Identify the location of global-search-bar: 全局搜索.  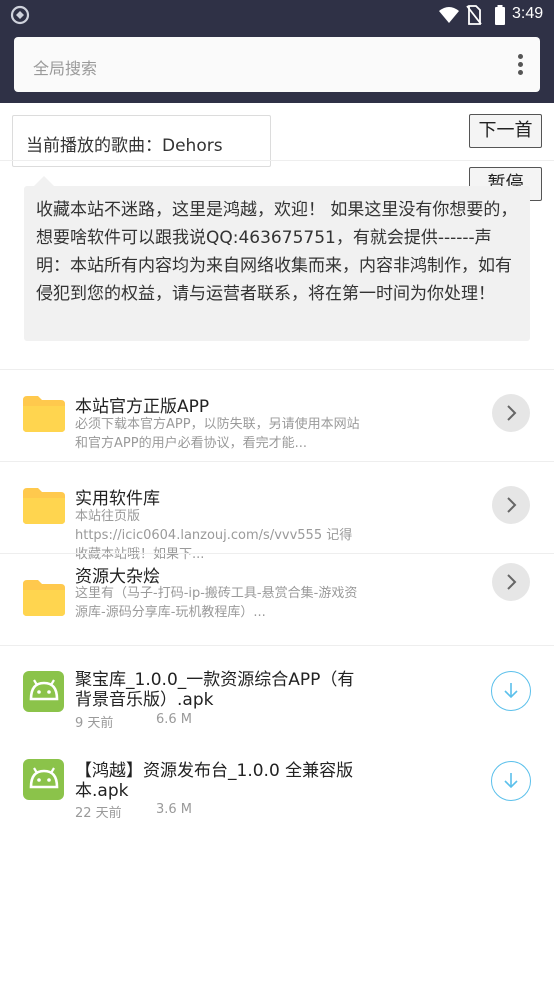
(277, 64).